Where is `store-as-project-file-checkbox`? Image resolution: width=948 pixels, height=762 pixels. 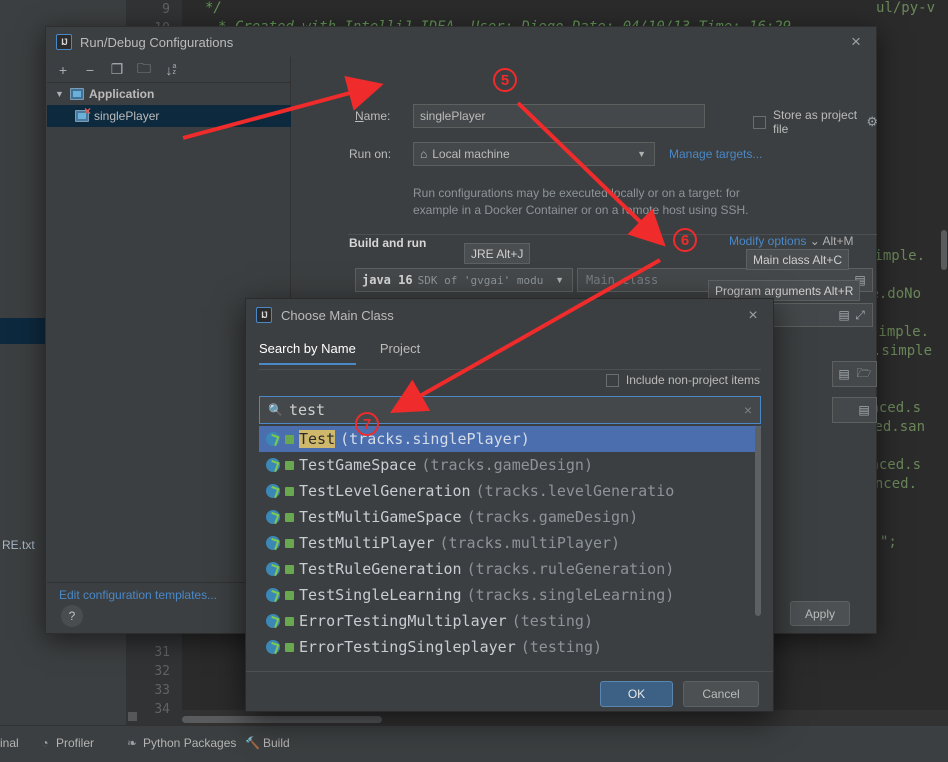 store-as-project-file-checkbox is located at coordinates (759, 122).